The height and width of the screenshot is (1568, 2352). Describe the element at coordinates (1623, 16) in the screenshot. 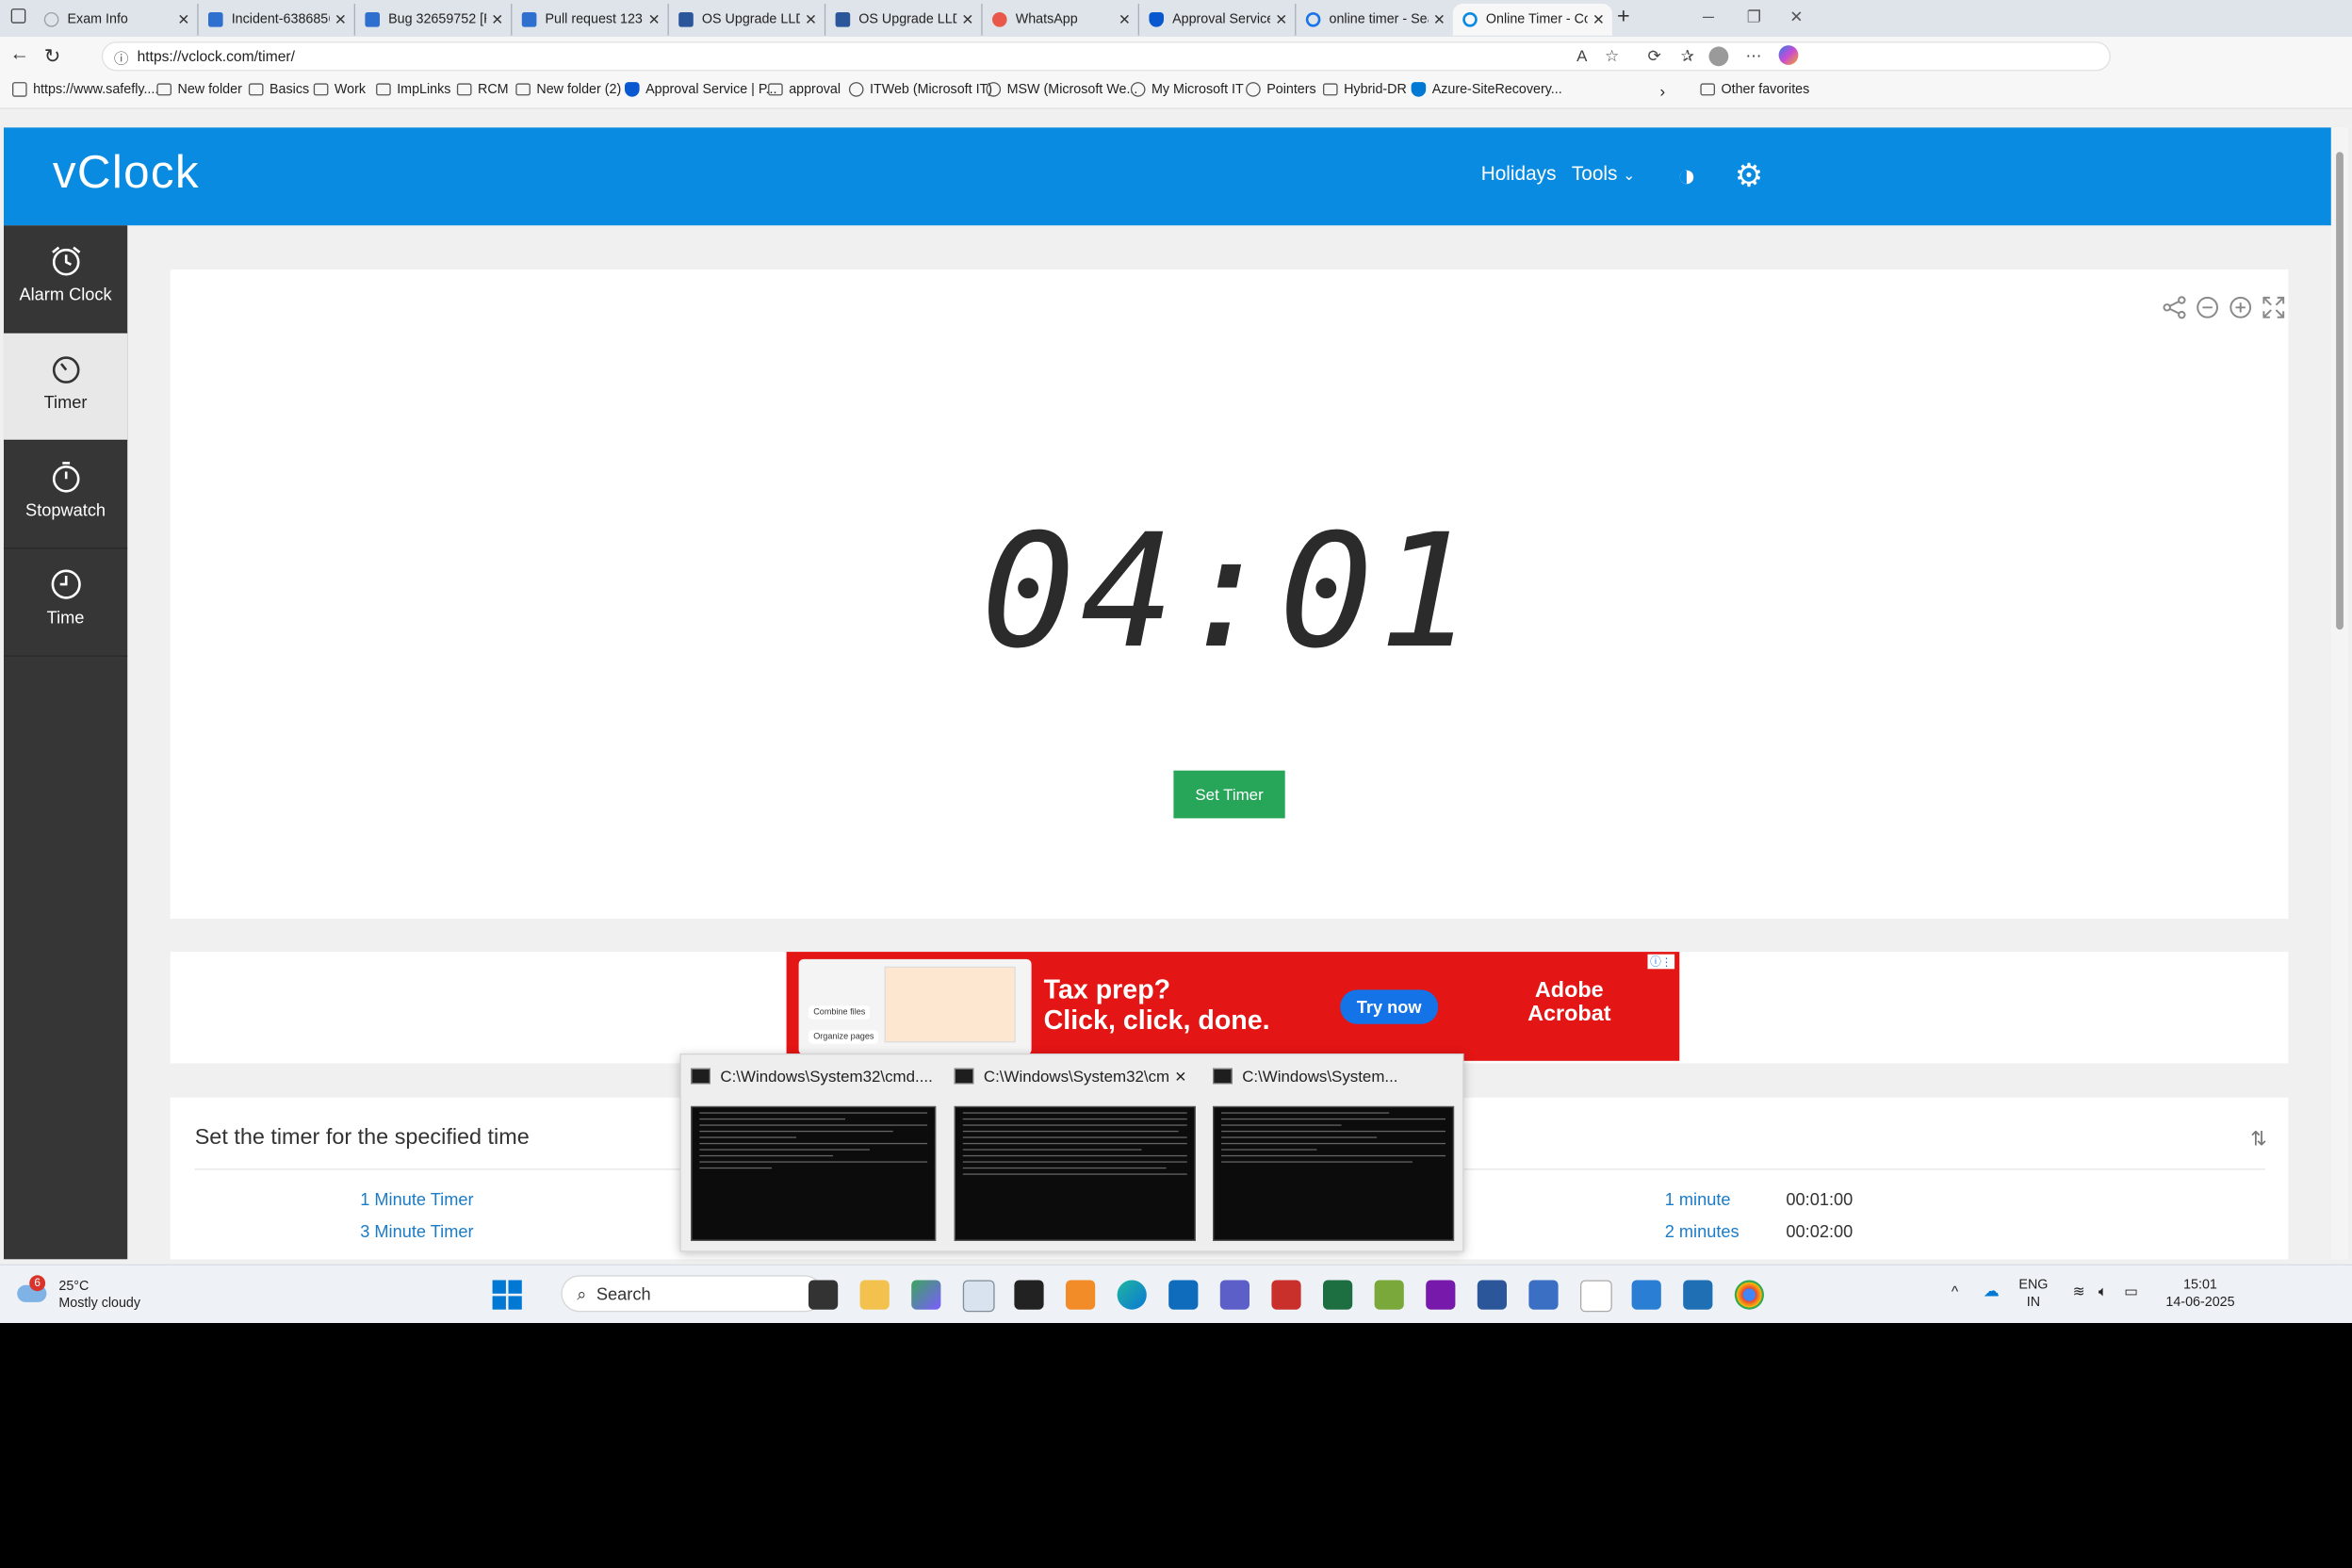

I see `new-tab-icon: +` at that location.